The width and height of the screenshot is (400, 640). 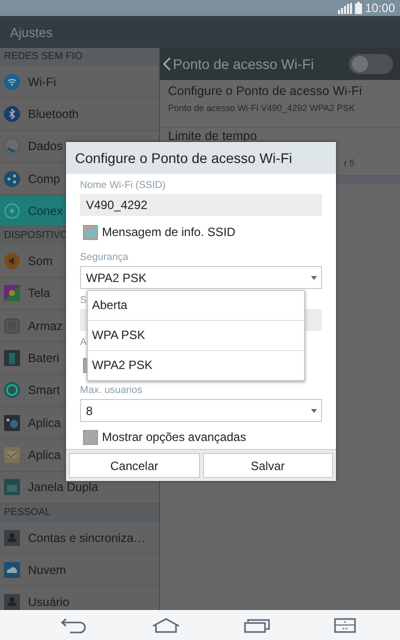 I want to click on check-icon, so click(x=92, y=232).